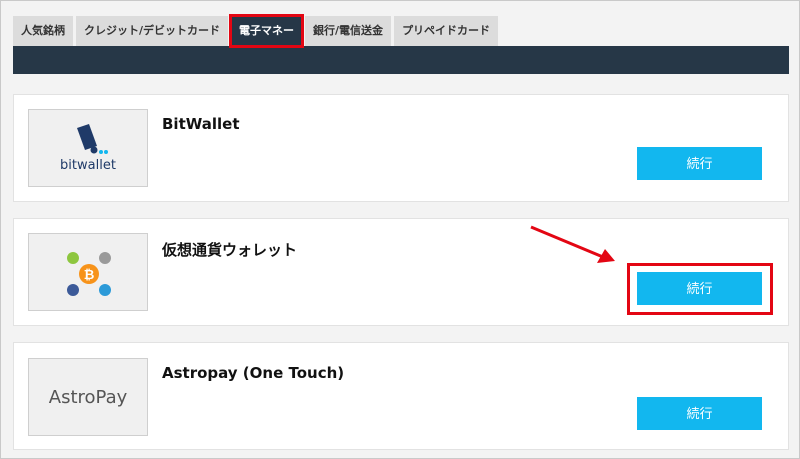 The image size is (800, 459). What do you see at coordinates (88, 148) in the screenshot?
I see `bitwallet-logo: bitwallet` at bounding box center [88, 148].